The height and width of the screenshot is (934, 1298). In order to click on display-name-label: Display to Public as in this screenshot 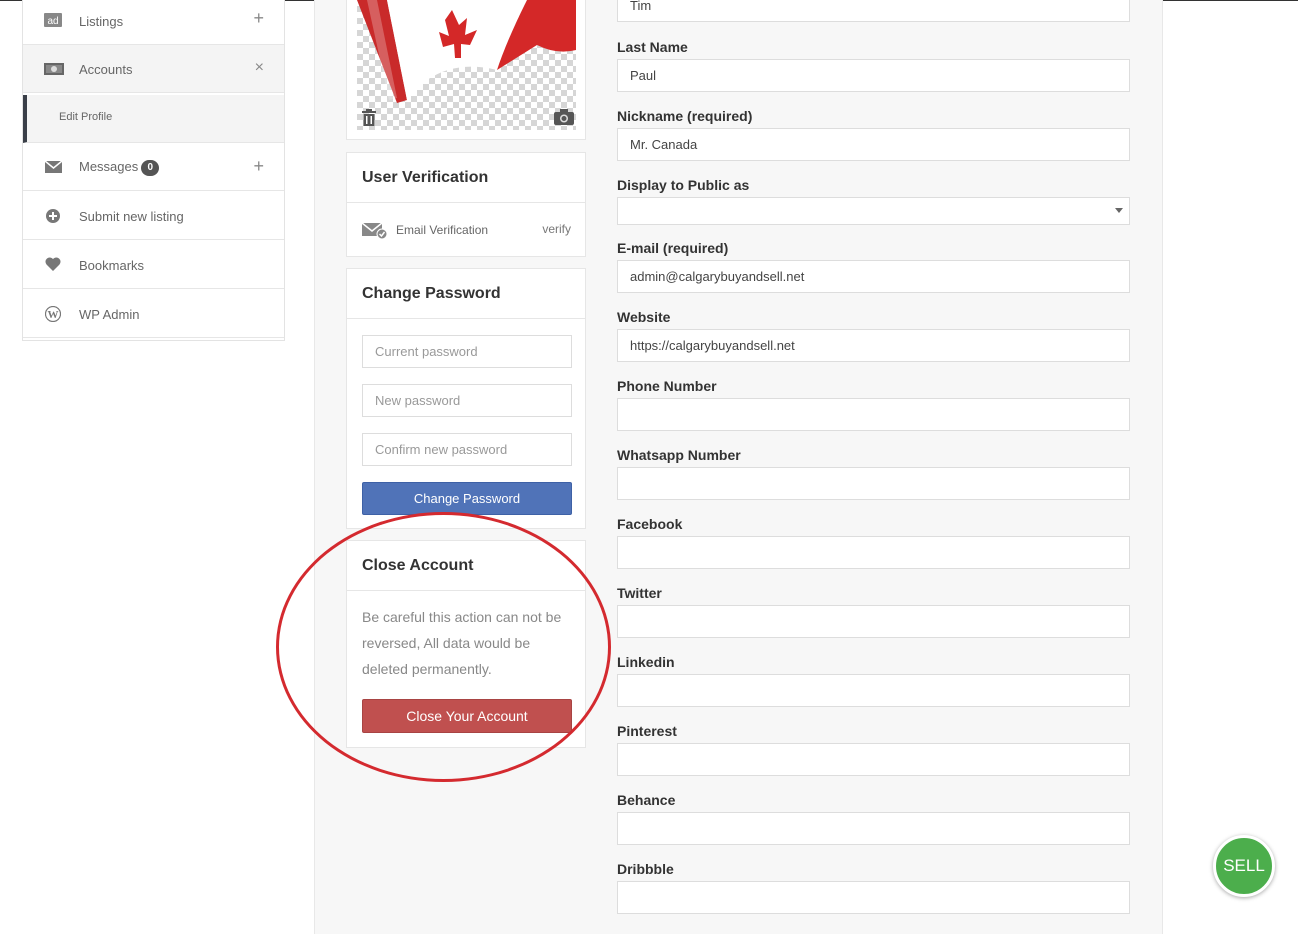, I will do `click(683, 185)`.